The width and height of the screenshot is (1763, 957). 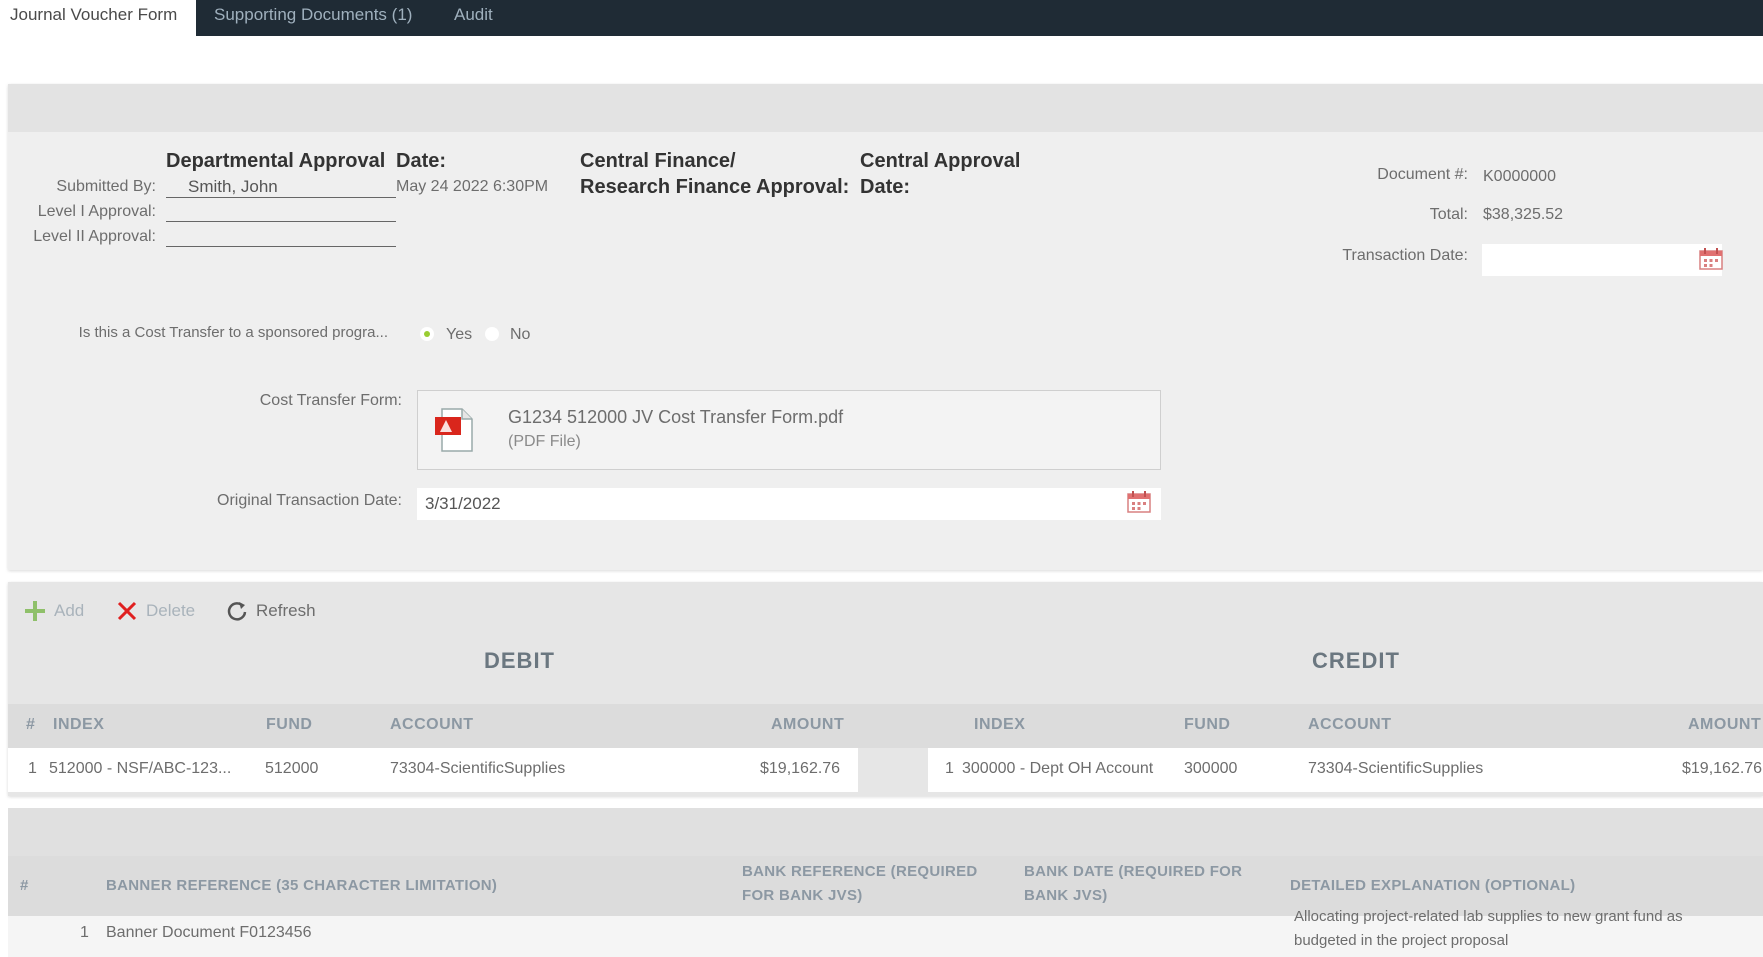 What do you see at coordinates (999, 725) in the screenshot?
I see `col-credit-index: INDEX` at bounding box center [999, 725].